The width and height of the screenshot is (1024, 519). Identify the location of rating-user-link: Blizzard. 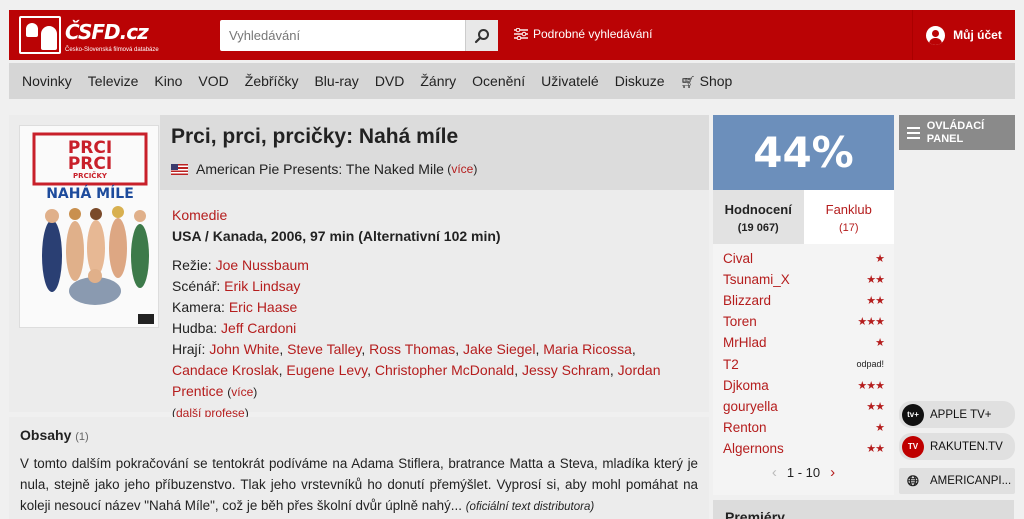
(747, 300).